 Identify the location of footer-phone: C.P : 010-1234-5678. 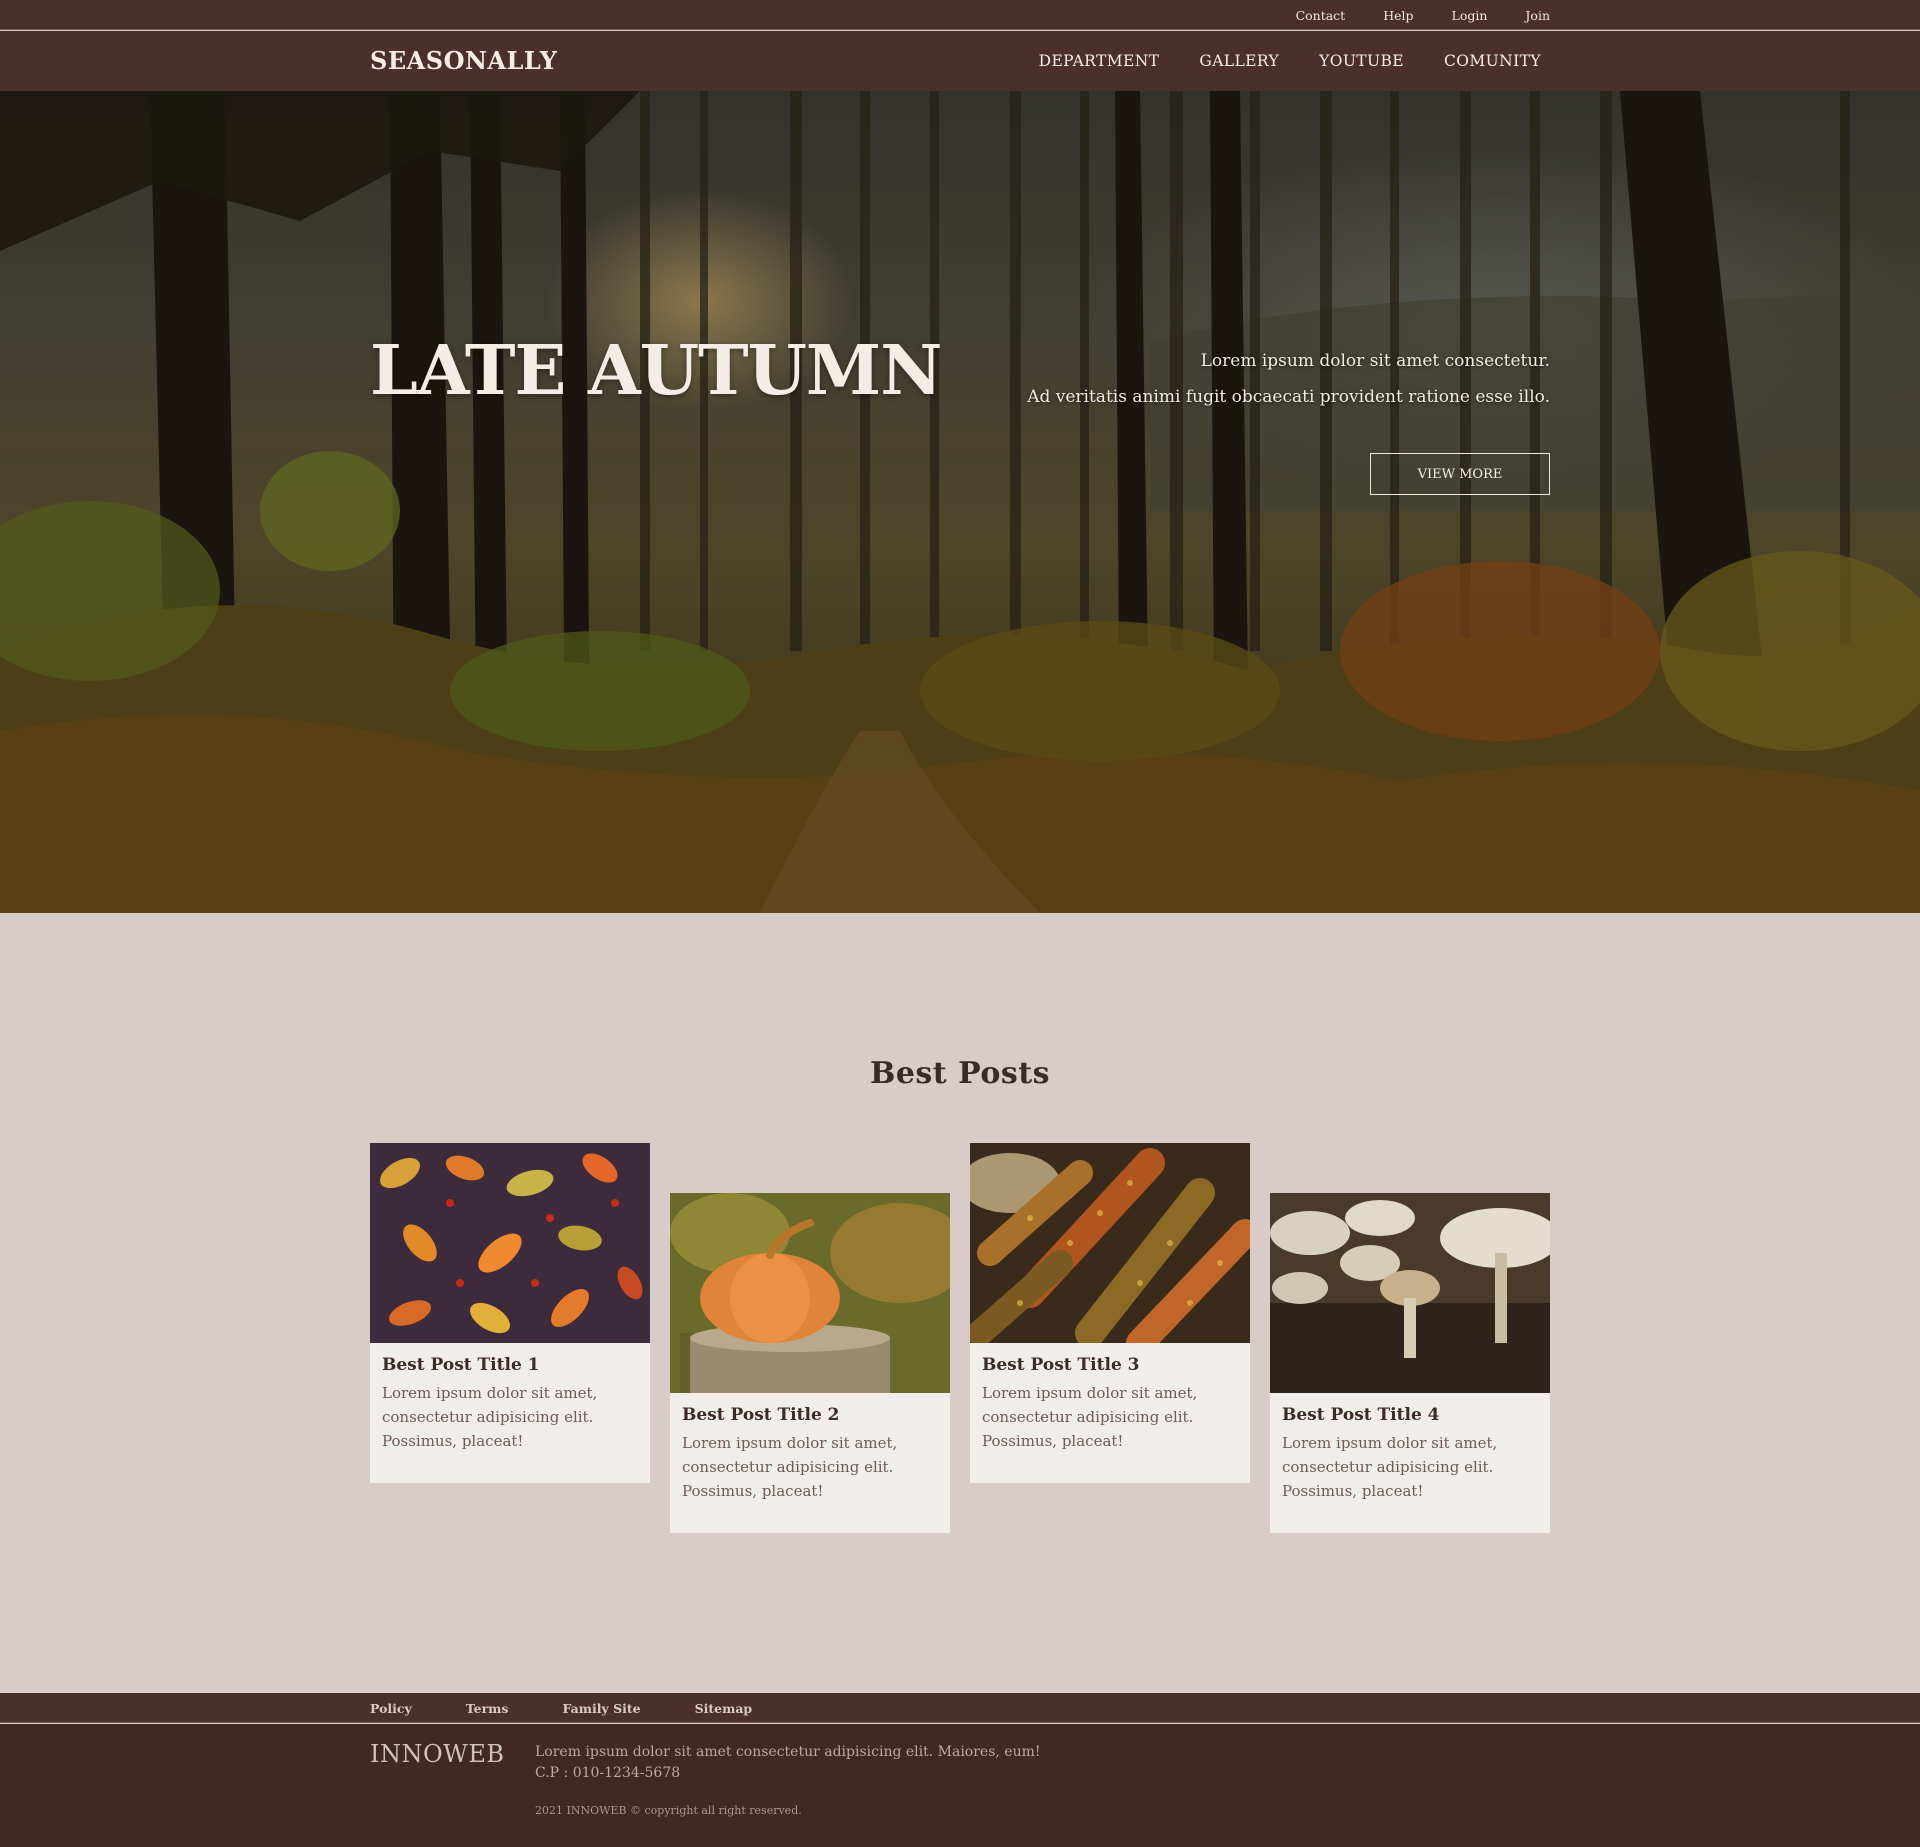
(608, 1773).